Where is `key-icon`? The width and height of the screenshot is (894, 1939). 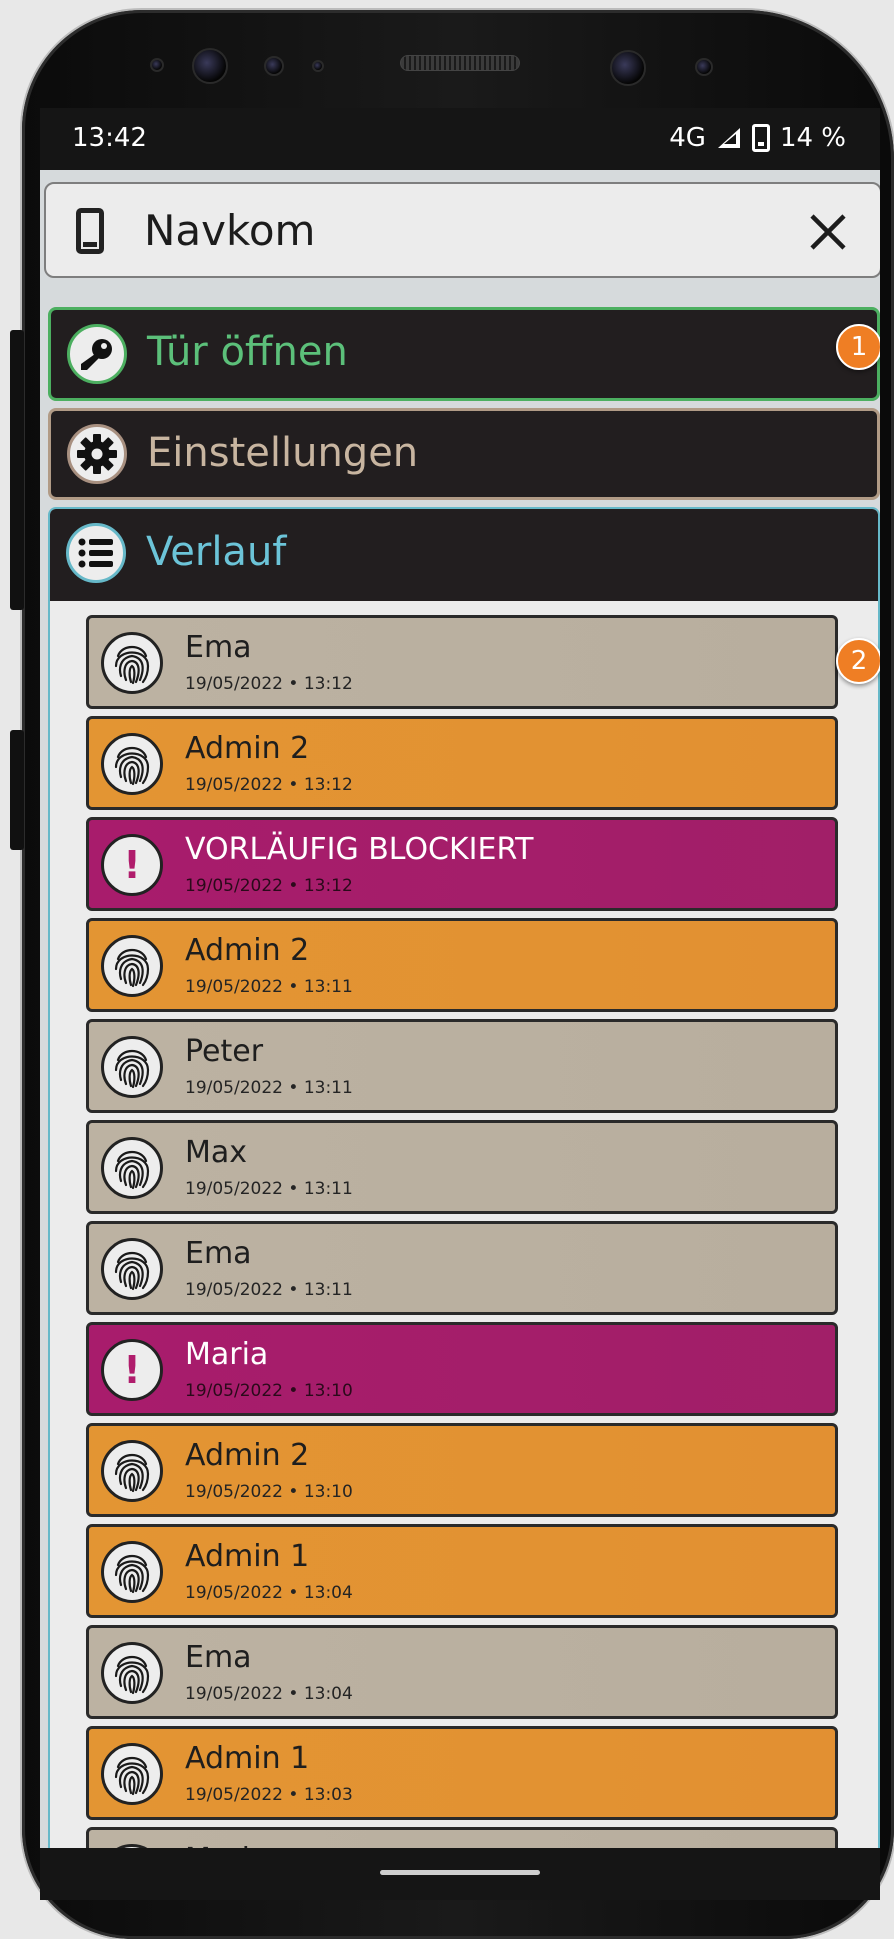 key-icon is located at coordinates (97, 354).